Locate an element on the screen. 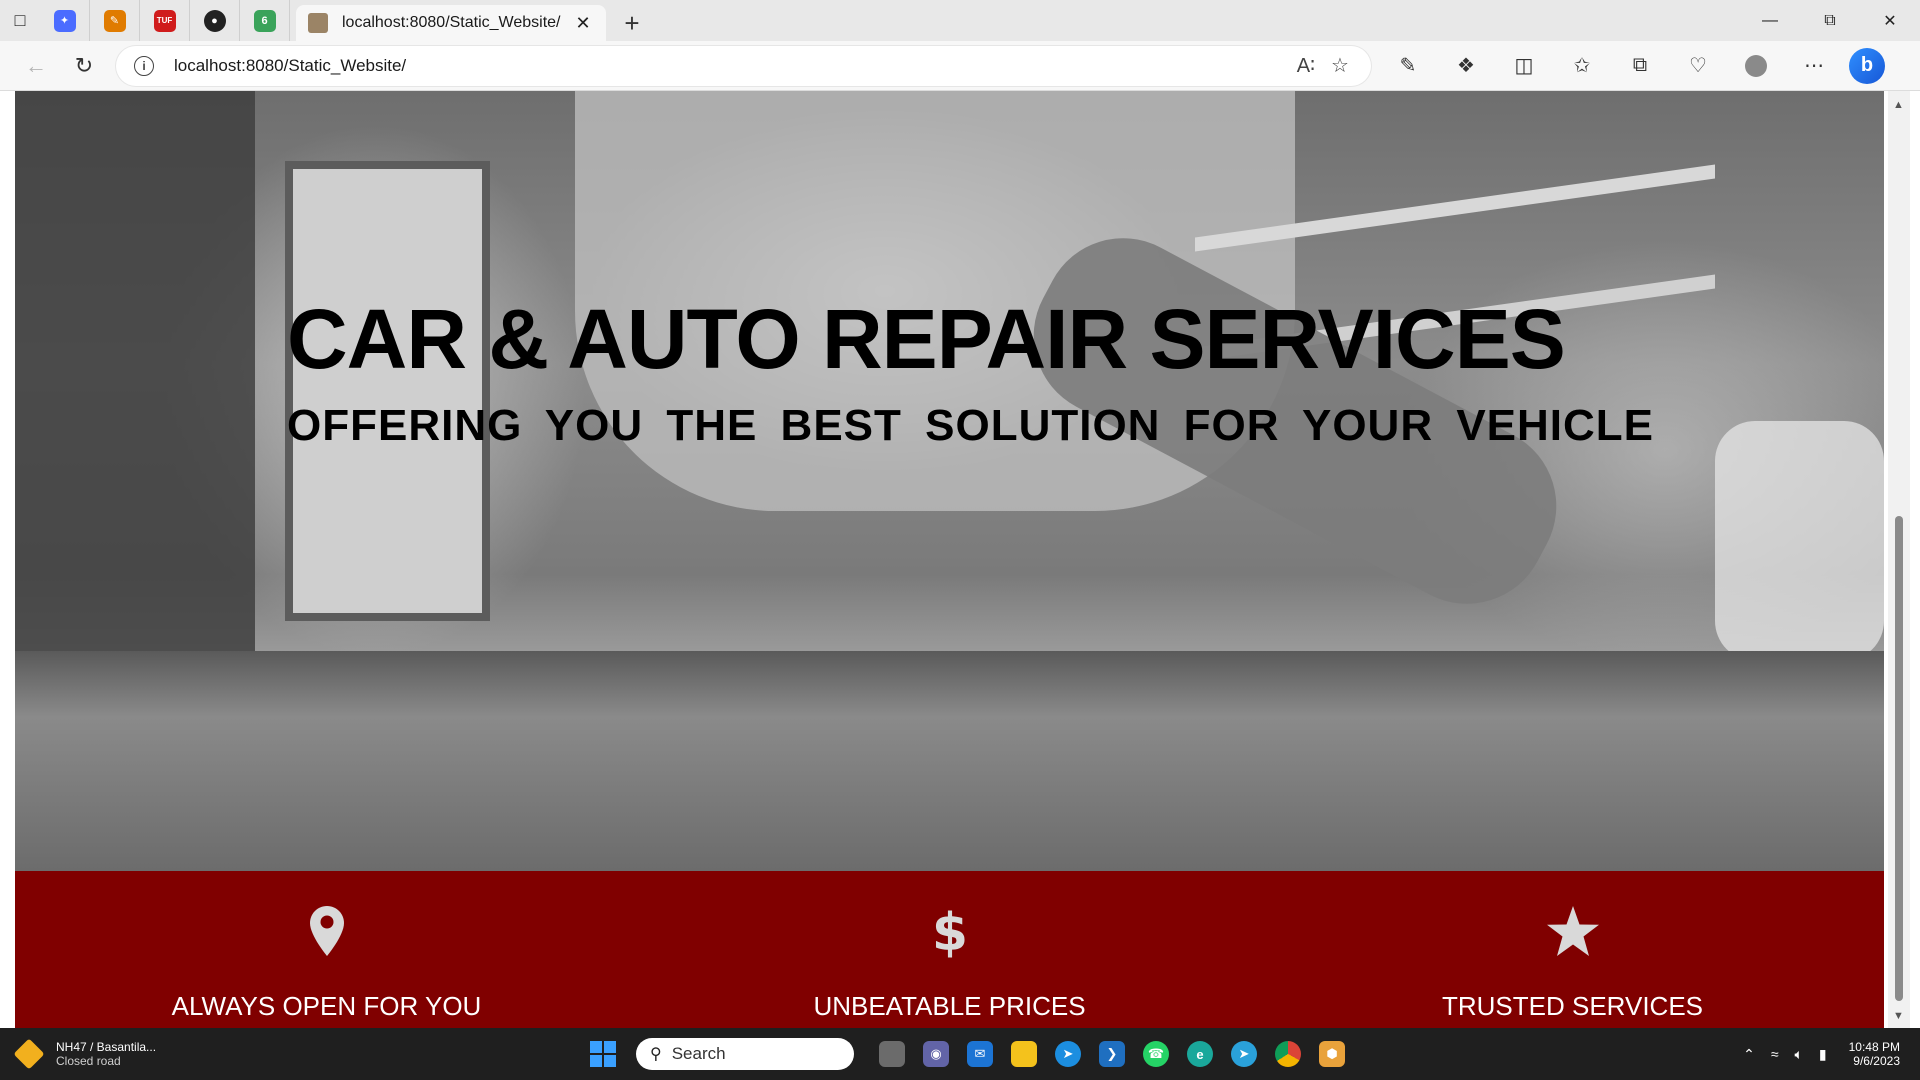 This screenshot has height=1080, width=1920. telegram-glyph: ➤ is located at coordinates (1244, 1054).